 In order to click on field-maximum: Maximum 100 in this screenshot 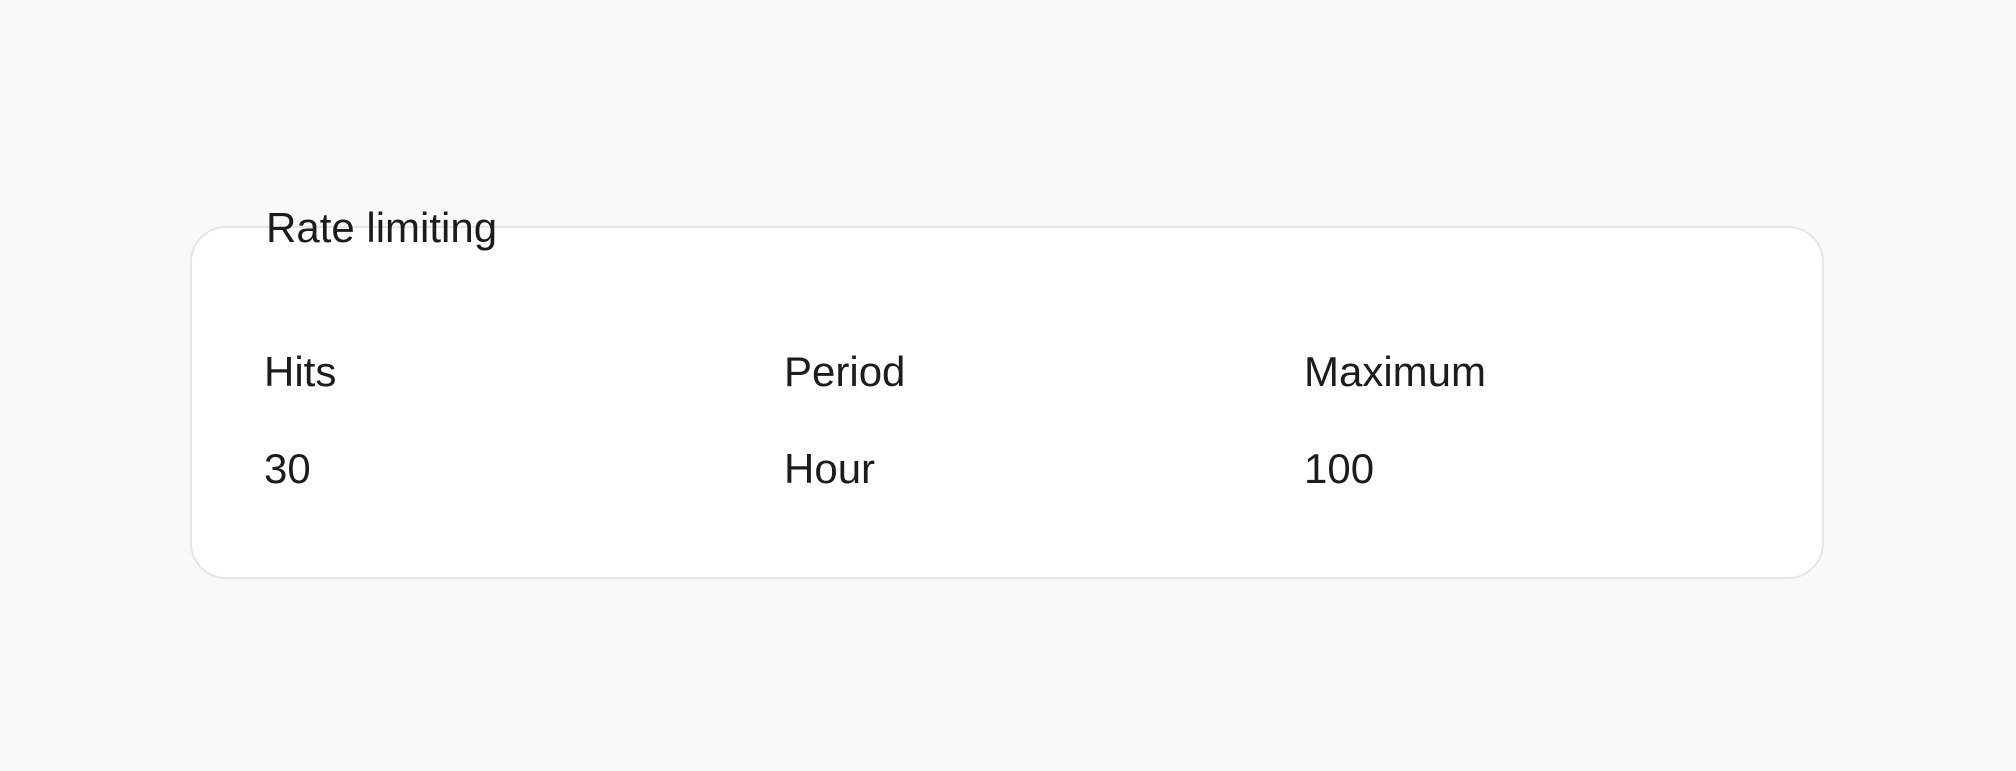, I will do `click(1544, 420)`.